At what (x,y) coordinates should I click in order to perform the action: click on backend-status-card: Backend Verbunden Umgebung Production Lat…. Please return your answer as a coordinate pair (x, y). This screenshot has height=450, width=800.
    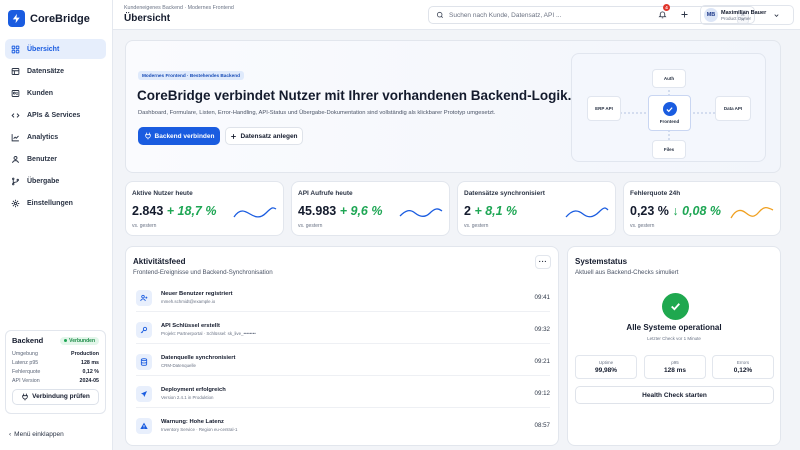
    Looking at the image, I should click on (55, 372).